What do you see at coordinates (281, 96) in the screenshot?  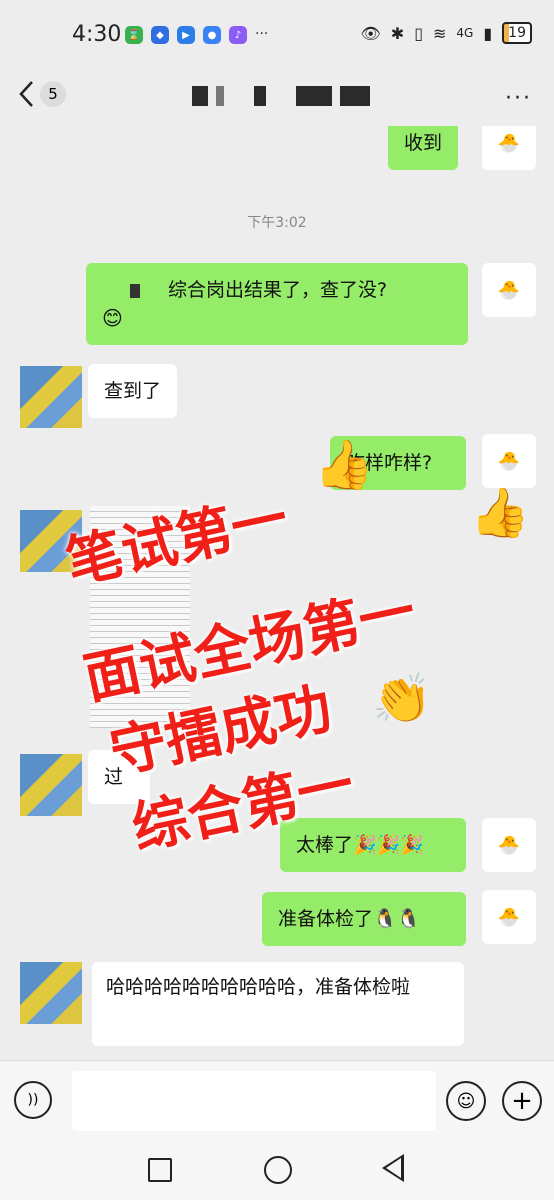 I see `contact-name-redacted` at bounding box center [281, 96].